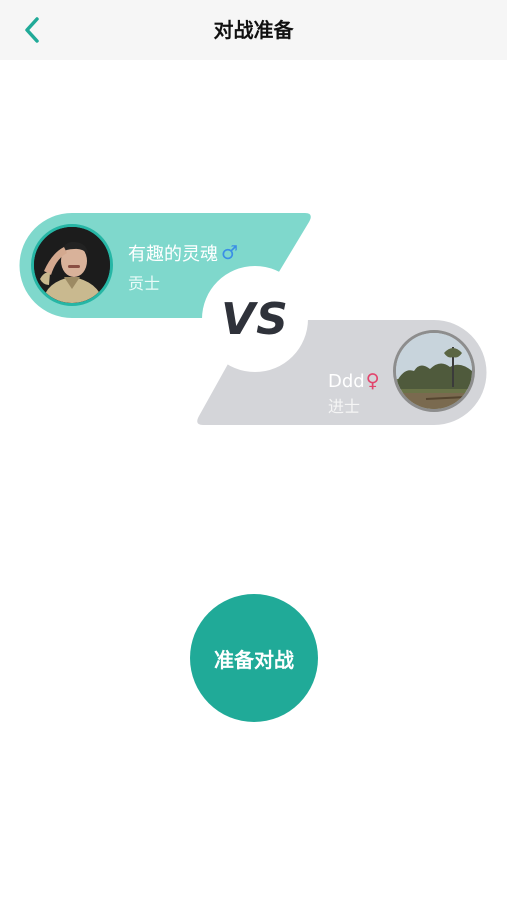 The height and width of the screenshot is (900, 507). I want to click on player2-name-row: Ddd ♀, so click(354, 381).